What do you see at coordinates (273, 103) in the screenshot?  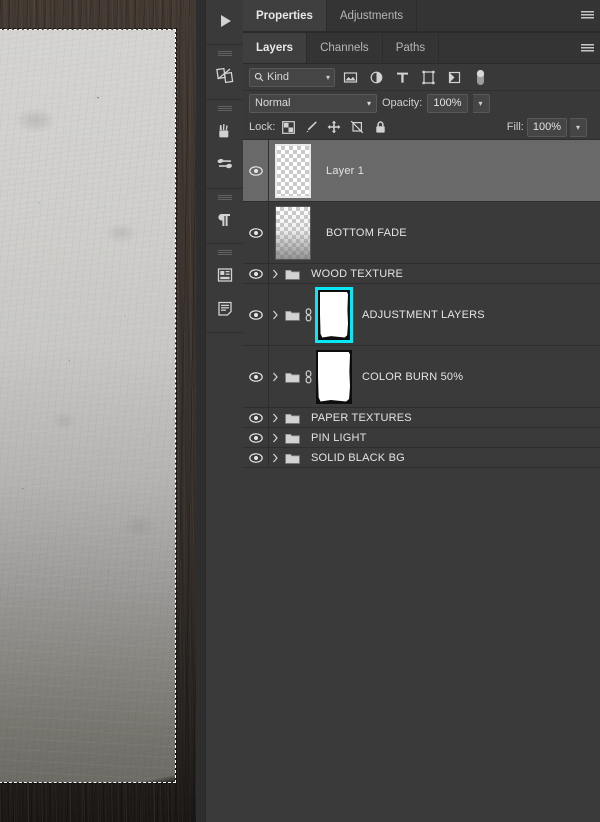 I see `blend-mode-value: Normal` at bounding box center [273, 103].